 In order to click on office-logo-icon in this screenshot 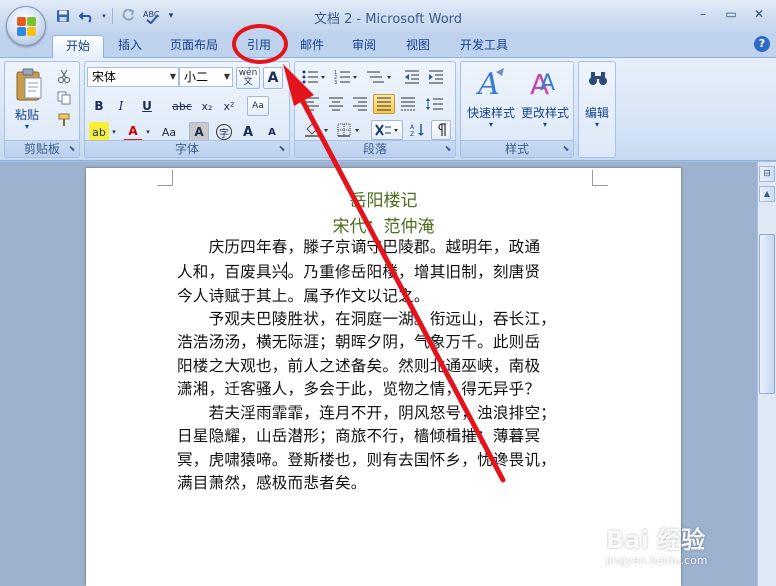, I will do `click(27, 27)`.